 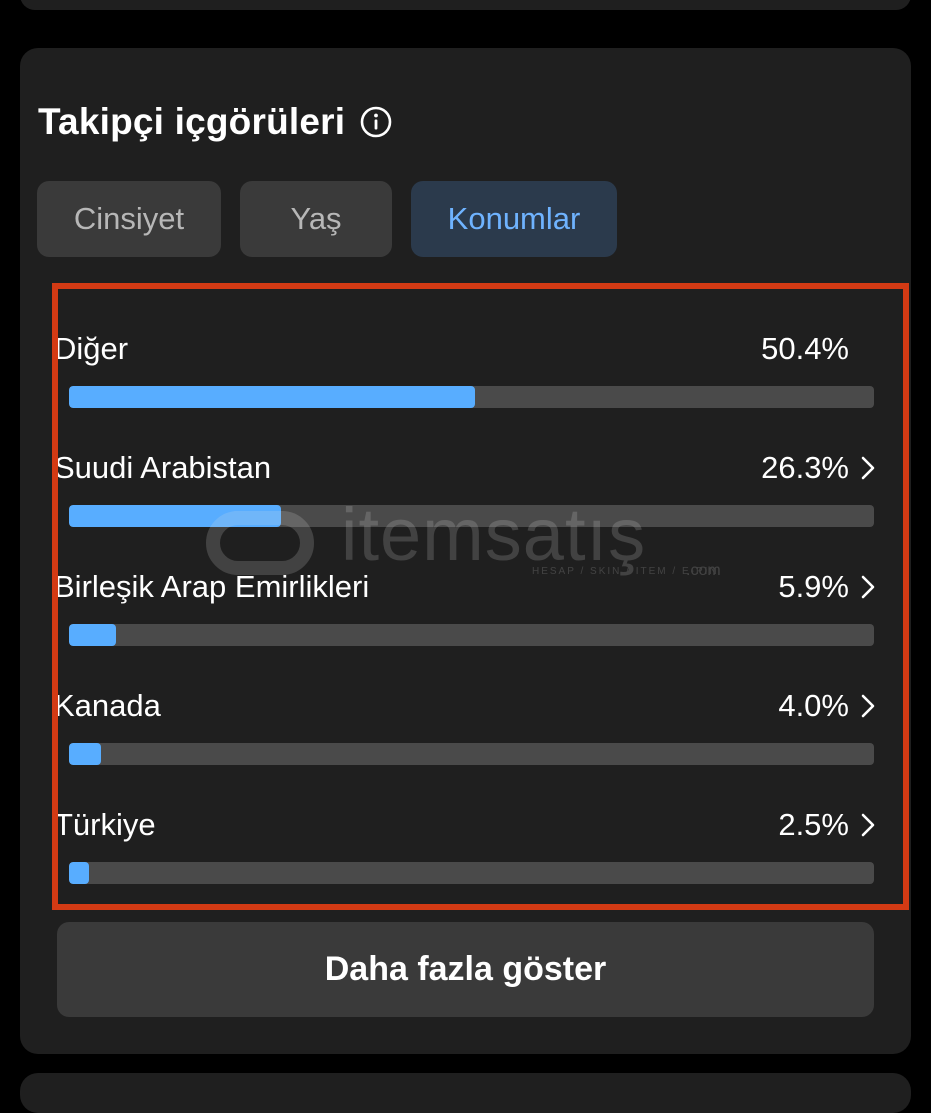 What do you see at coordinates (514, 219) in the screenshot?
I see `tab-locations: Konumlar` at bounding box center [514, 219].